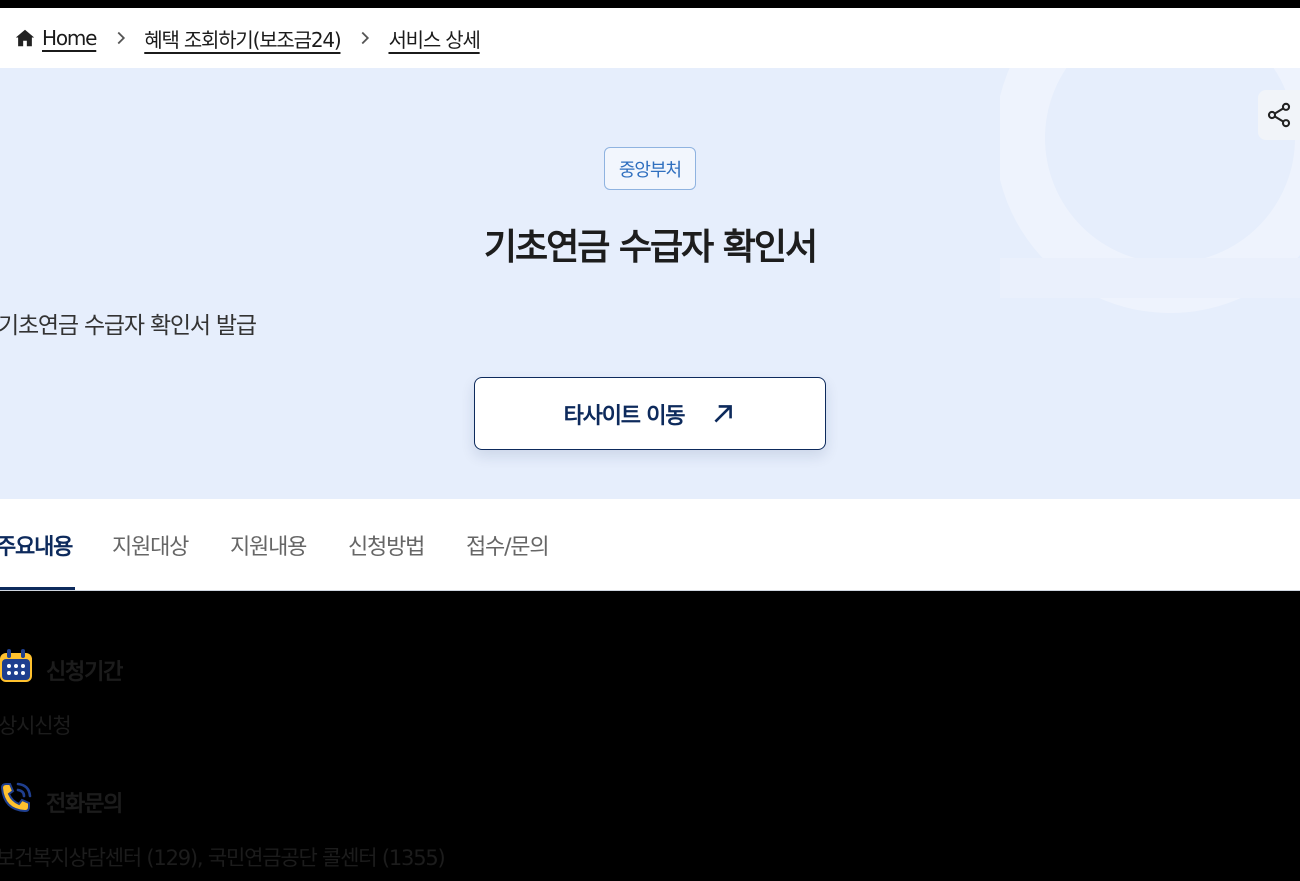 Image resolution: width=1300 pixels, height=881 pixels. Describe the element at coordinates (650, 545) in the screenshot. I see `tab-bar: 주요내용 지원대상 지원내용 신청방법 접수/문의` at that location.